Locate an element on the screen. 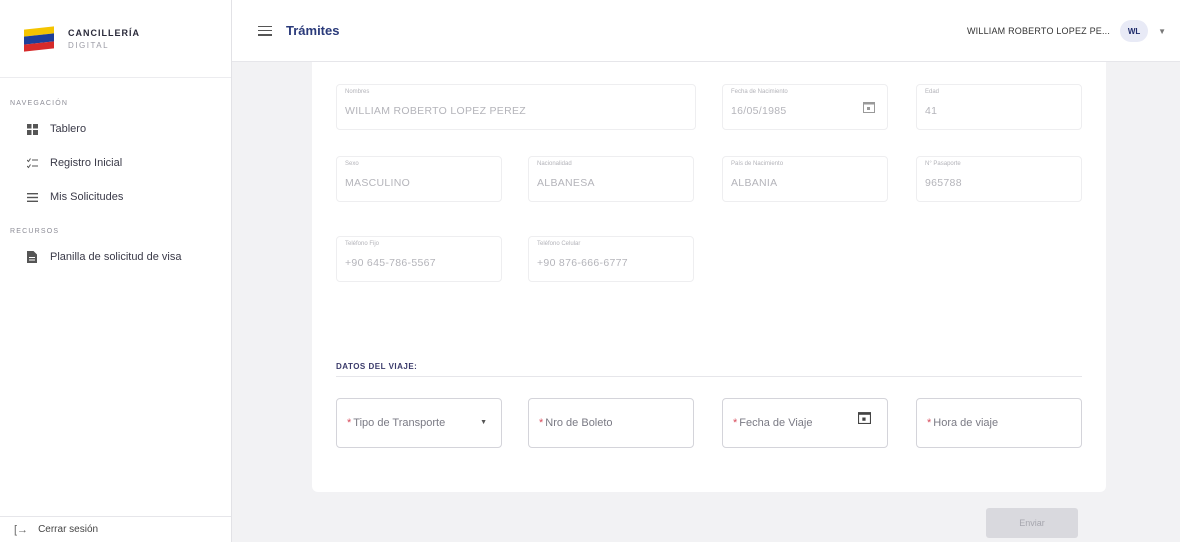 The height and width of the screenshot is (542, 1180). nacionalidad-label: Nacionalidad is located at coordinates (554, 164).